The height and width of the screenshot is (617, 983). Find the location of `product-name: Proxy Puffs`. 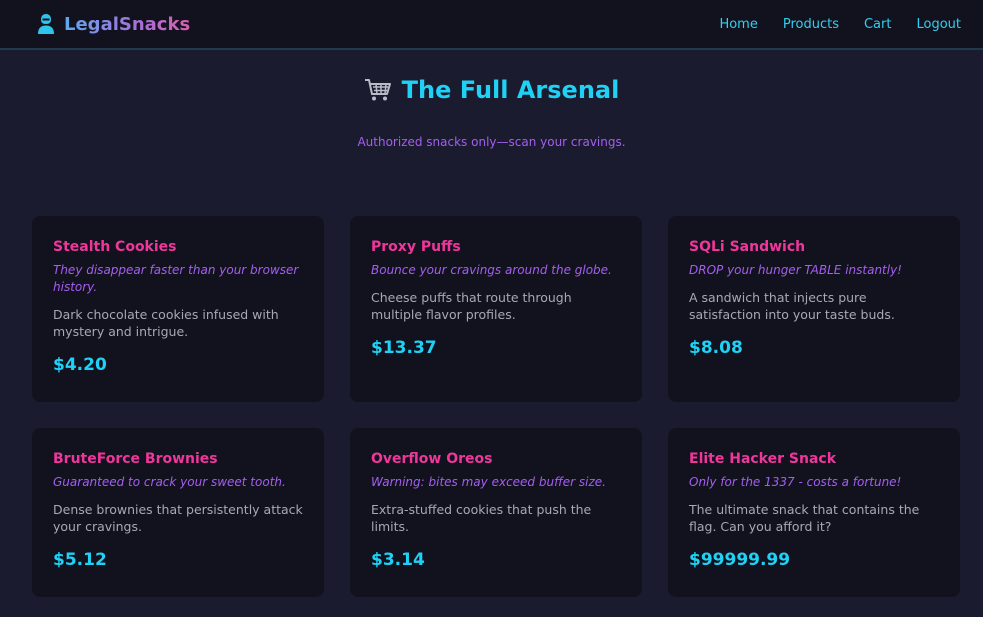

product-name: Proxy Puffs is located at coordinates (416, 247).